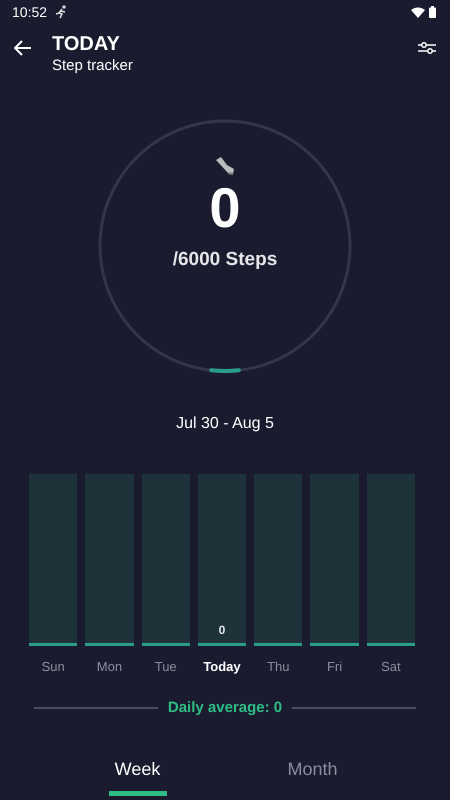  I want to click on period-tab: Week, so click(137, 778).